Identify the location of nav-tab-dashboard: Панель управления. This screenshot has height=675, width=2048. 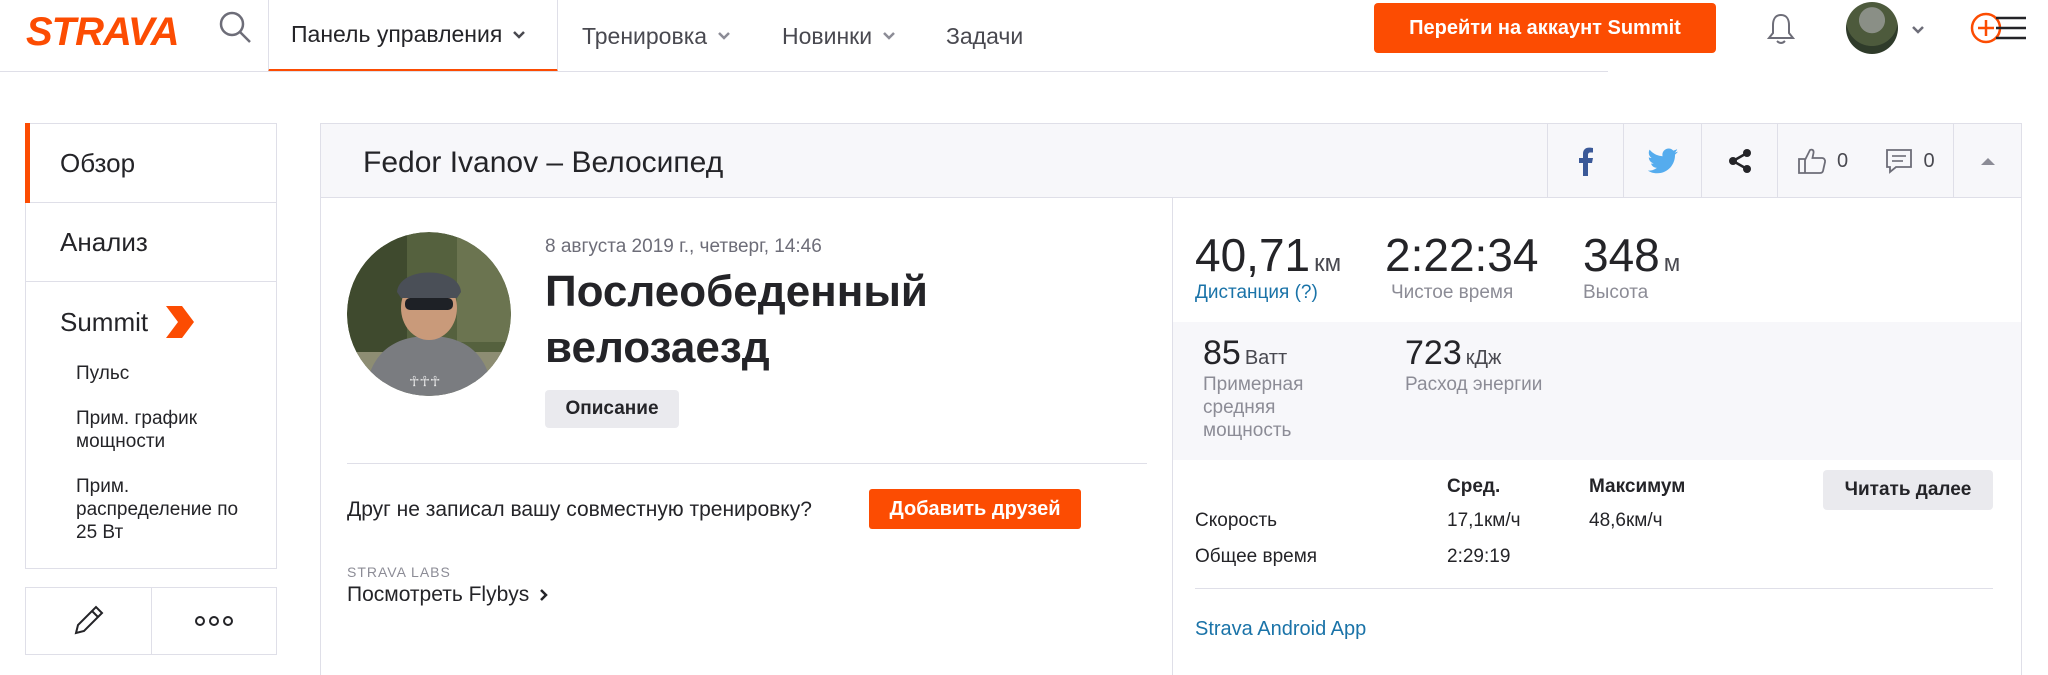
(413, 36).